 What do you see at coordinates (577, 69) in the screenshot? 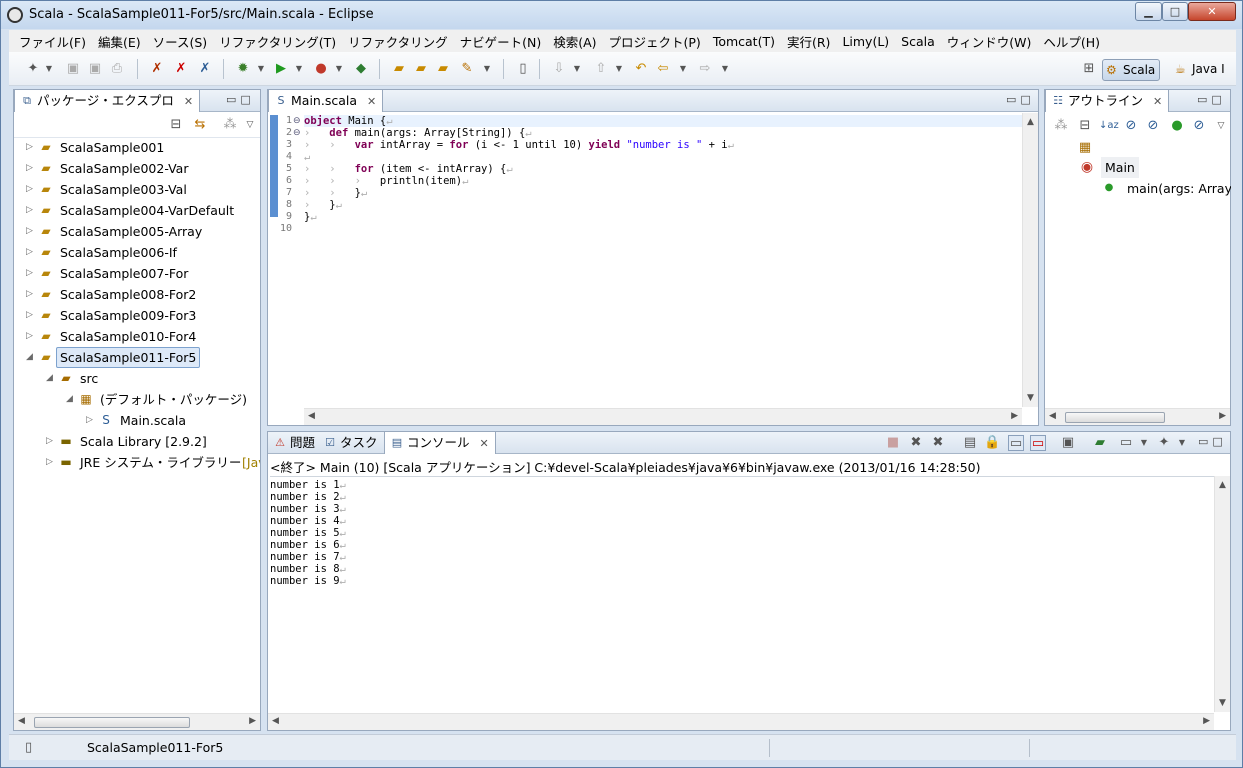
I see `next-annotation-dropdown-icon: ▼` at bounding box center [577, 69].